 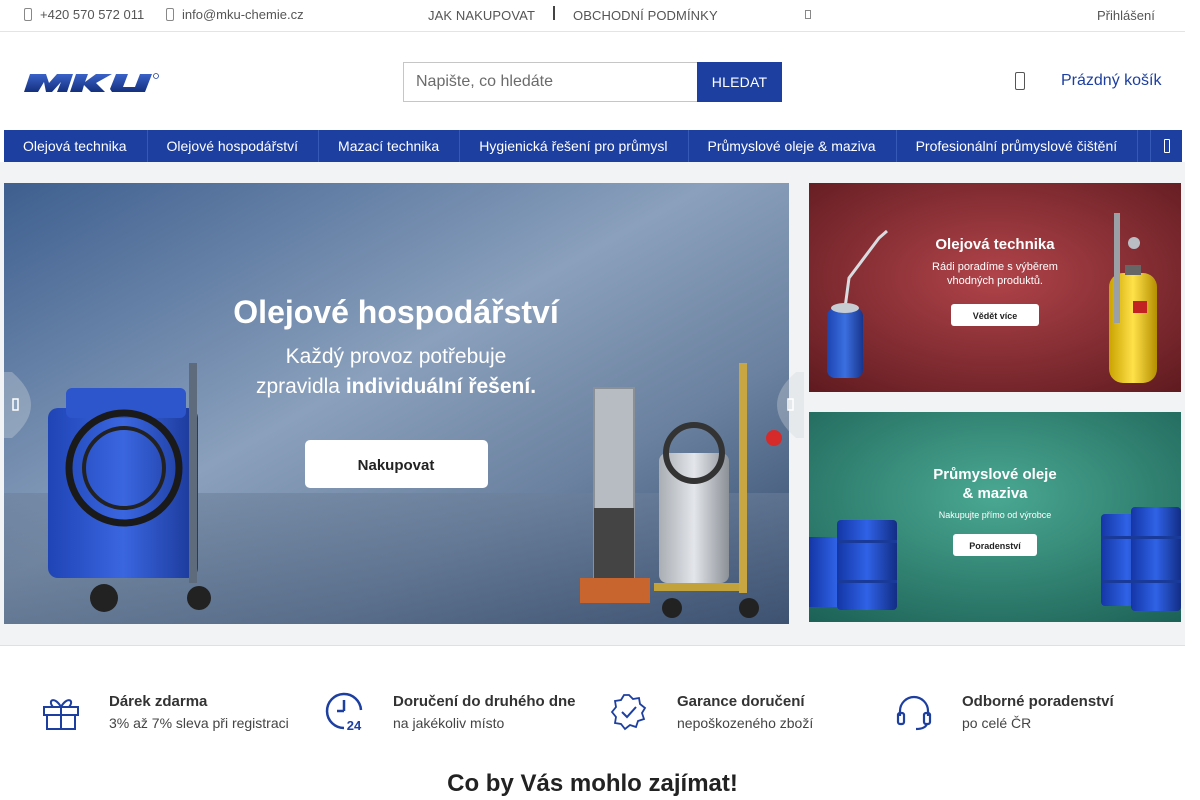 What do you see at coordinates (199, 723) in the screenshot?
I see `benefit-subtitle: 3% až 7% sleva při registraci` at bounding box center [199, 723].